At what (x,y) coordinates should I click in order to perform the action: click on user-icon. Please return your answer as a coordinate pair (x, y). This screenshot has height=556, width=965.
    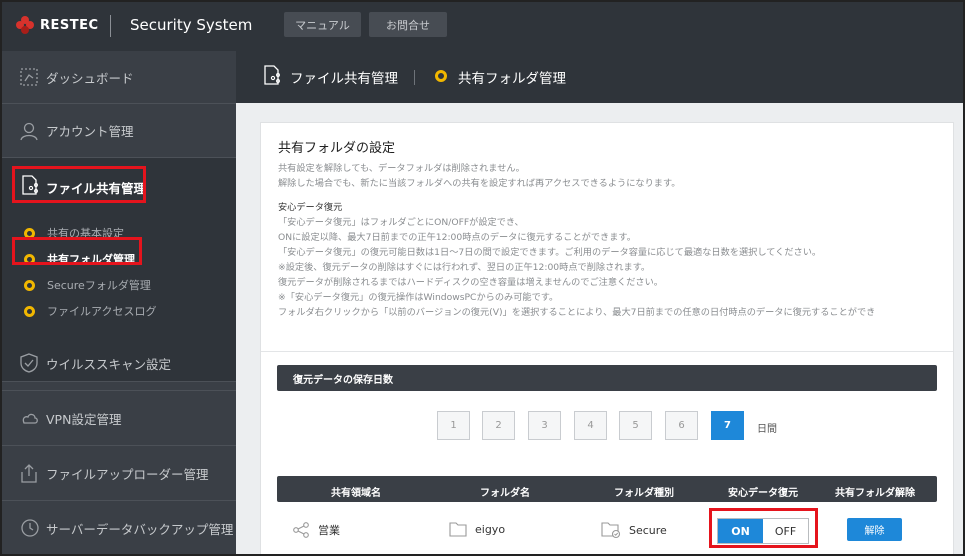
    Looking at the image, I should click on (29, 131).